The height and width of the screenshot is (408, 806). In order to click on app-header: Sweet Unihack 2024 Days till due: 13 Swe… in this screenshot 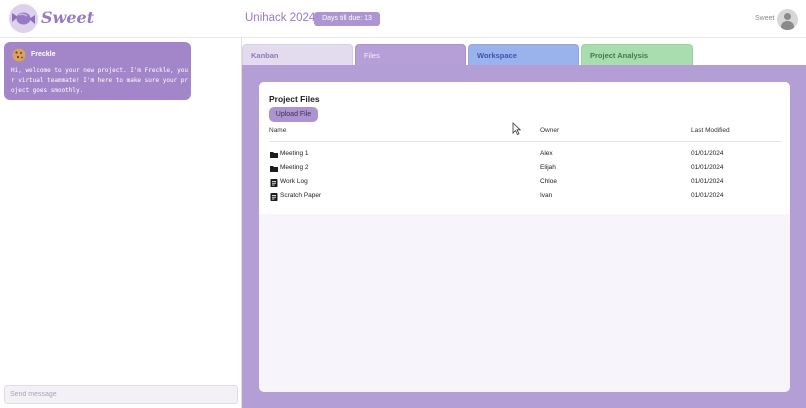, I will do `click(403, 19)`.